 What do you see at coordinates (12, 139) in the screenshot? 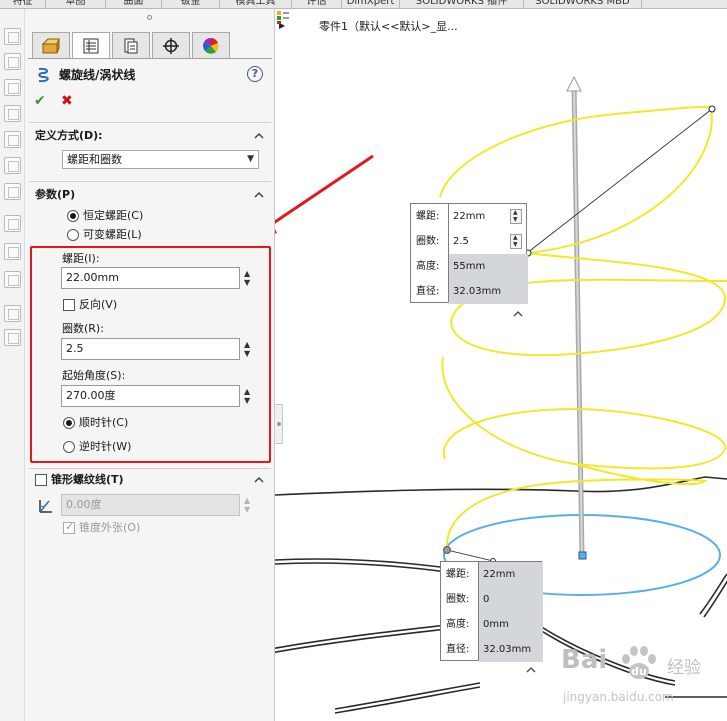
I see `boundary-icon` at bounding box center [12, 139].